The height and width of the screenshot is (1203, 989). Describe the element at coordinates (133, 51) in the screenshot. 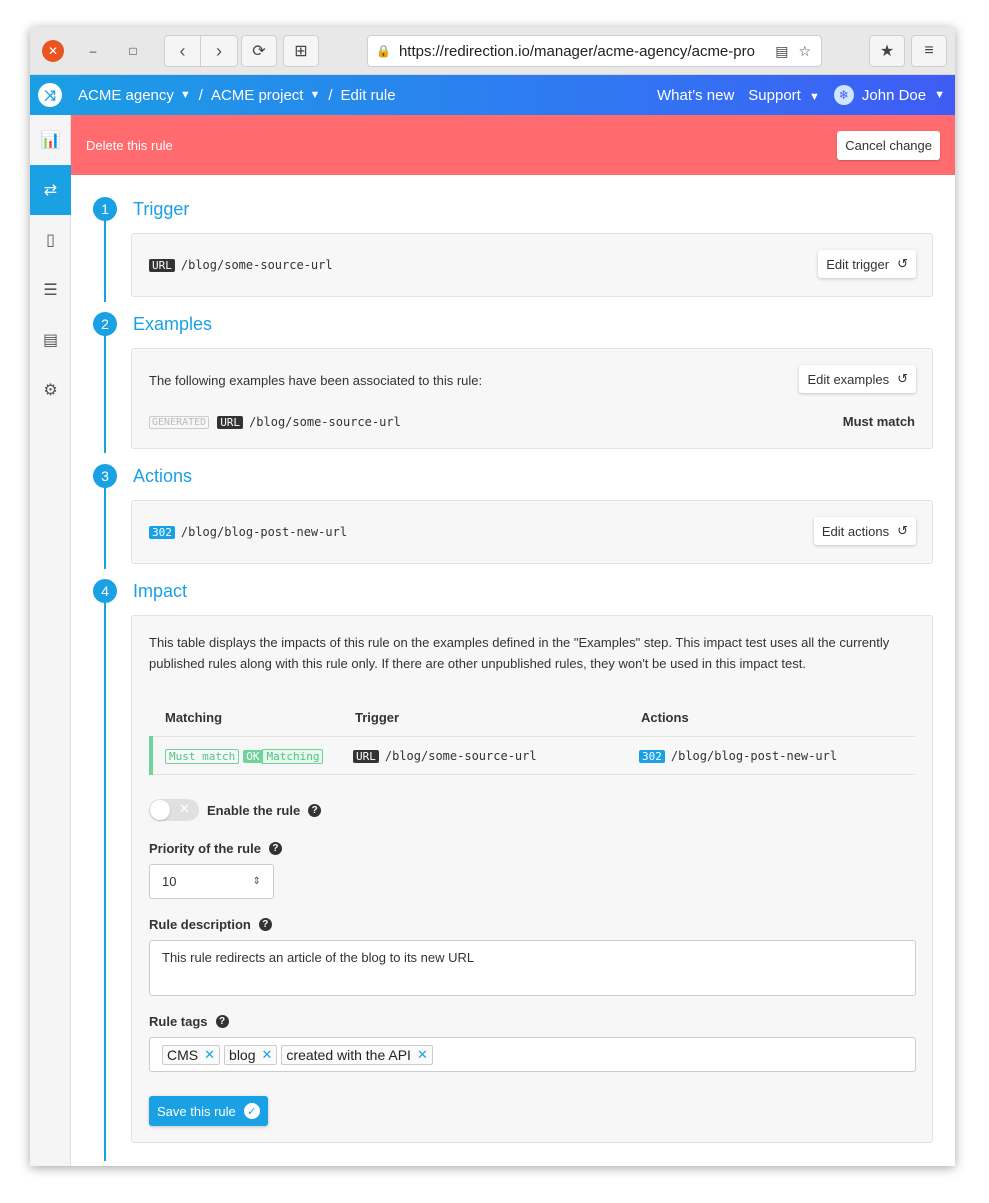

I see `maximize-window-button: □` at that location.